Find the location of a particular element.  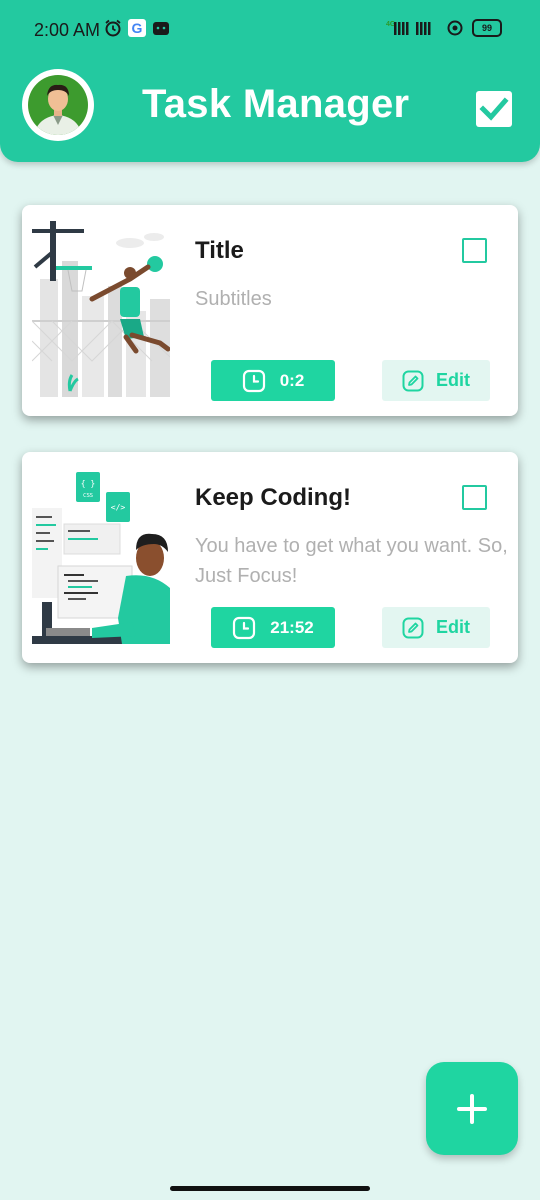

coding-developer-illustration: { } CSS </> is located at coordinates (101, 556).